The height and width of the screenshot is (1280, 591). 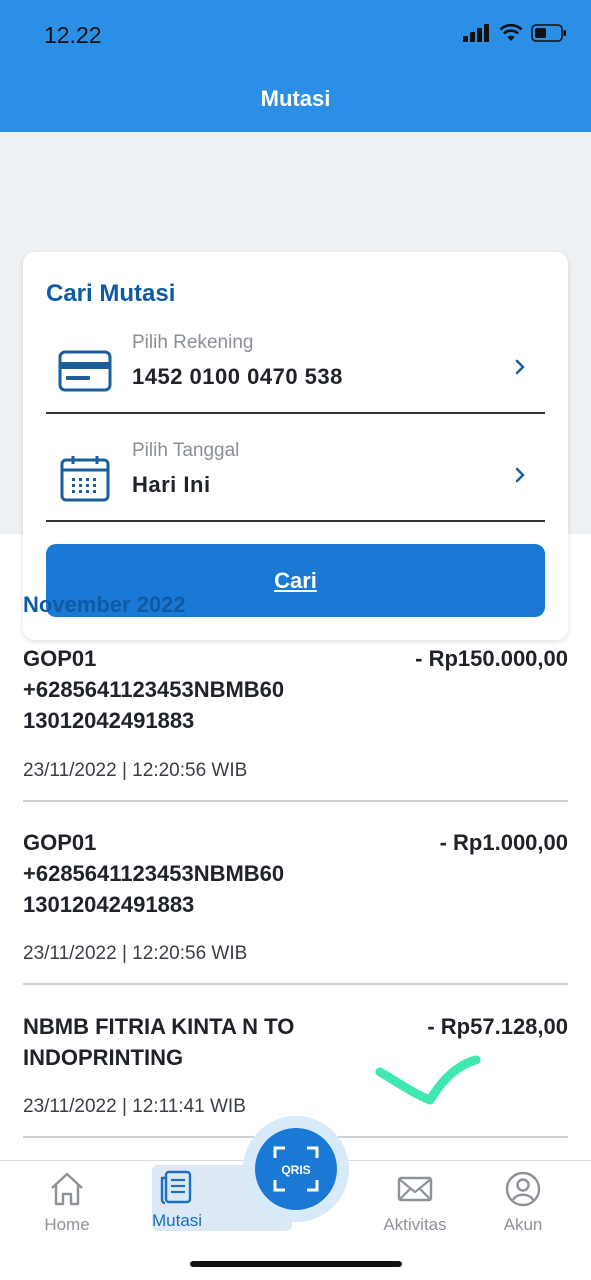 I want to click on qris-text: QRIS, so click(x=295, y=1170).